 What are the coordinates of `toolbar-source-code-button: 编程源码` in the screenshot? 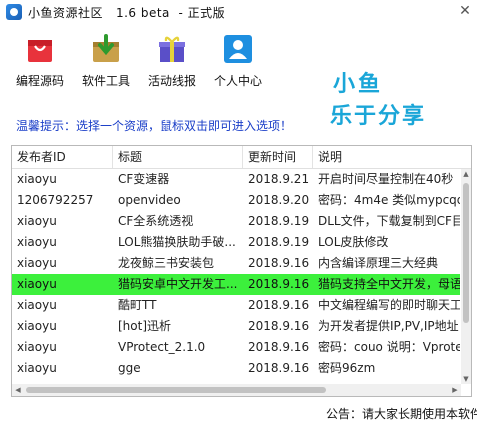 It's located at (40, 60).